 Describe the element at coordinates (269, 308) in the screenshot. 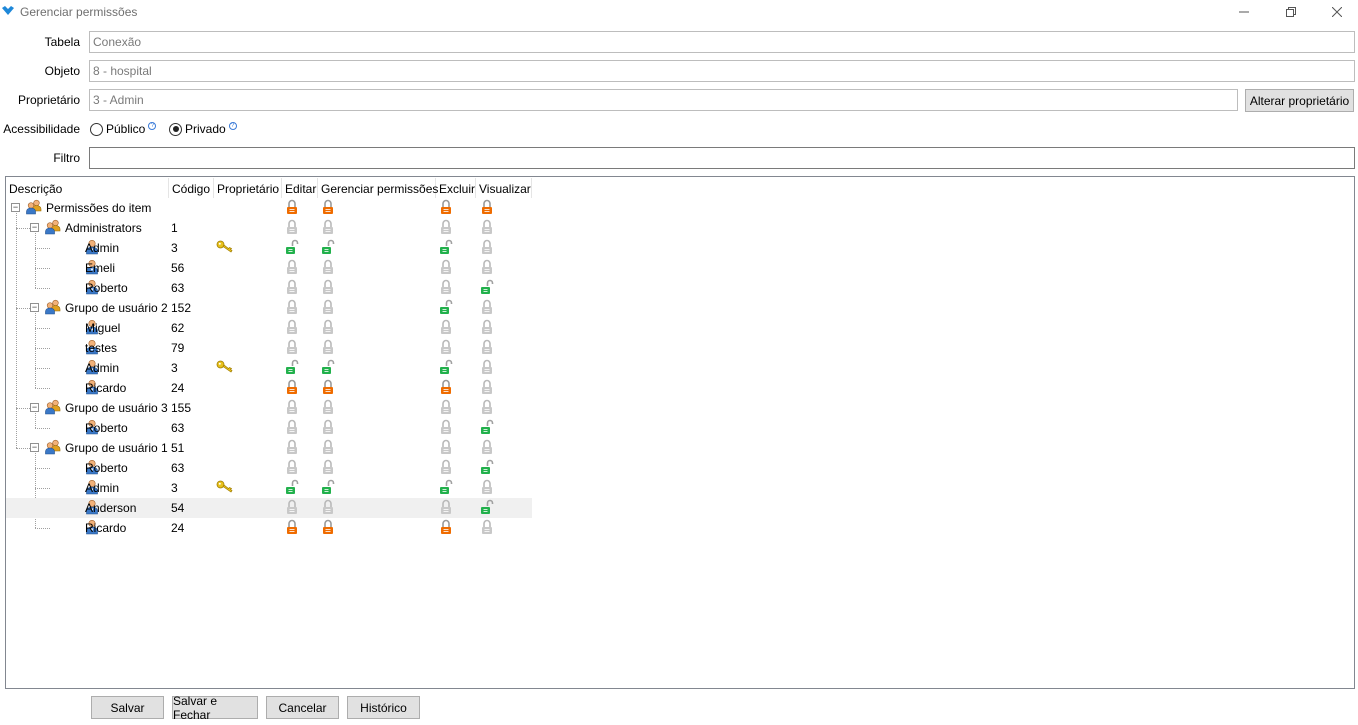

I see `tree-group-row: − Grupo de usuário 2 152` at that location.